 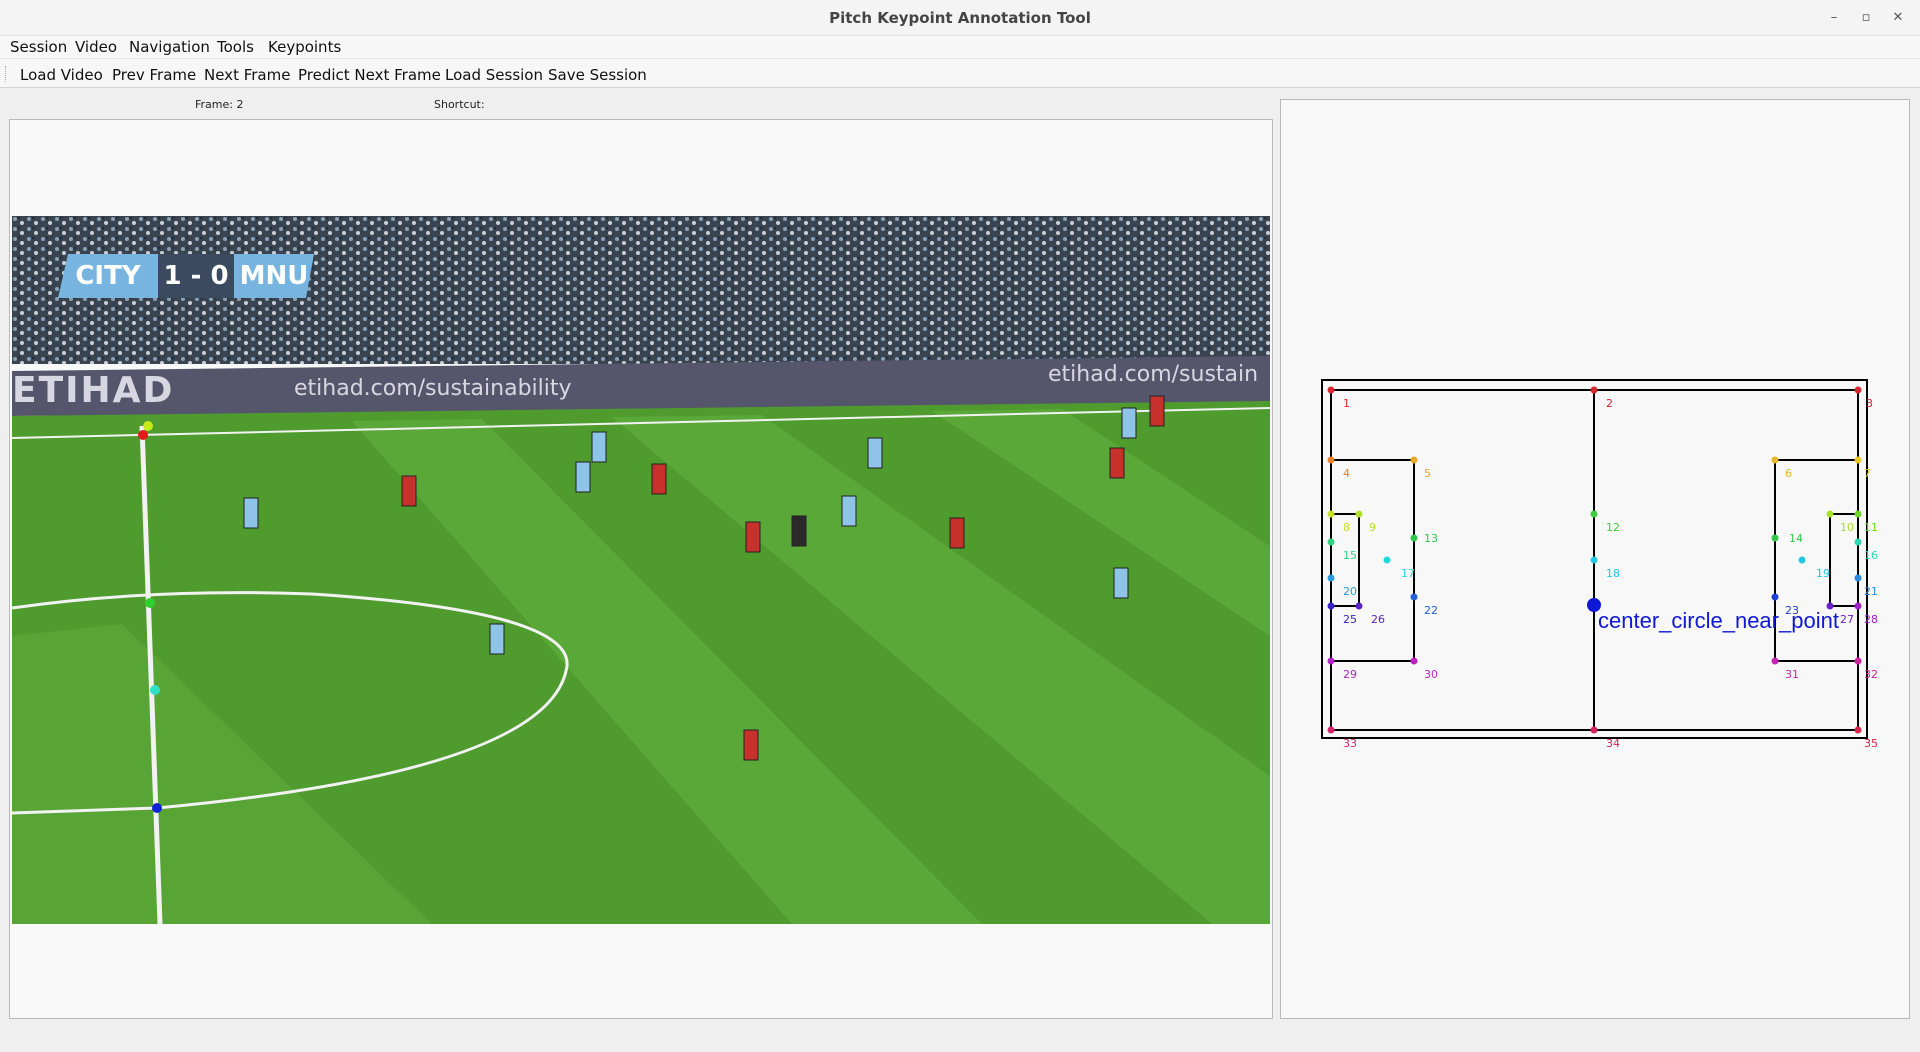 I want to click on load-session-button: Load Session, so click(x=494, y=75).